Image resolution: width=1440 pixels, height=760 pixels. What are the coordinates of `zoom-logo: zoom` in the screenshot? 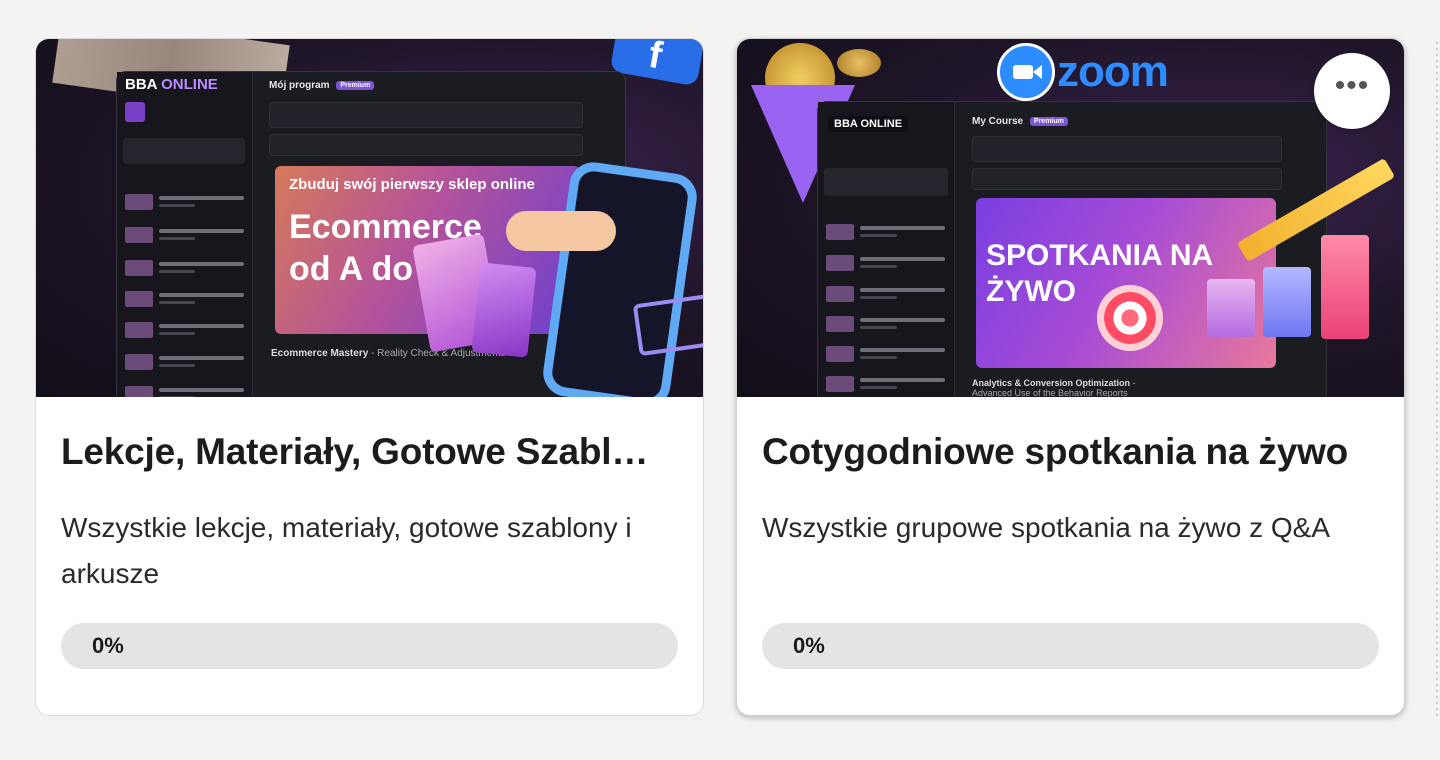 It's located at (1083, 72).